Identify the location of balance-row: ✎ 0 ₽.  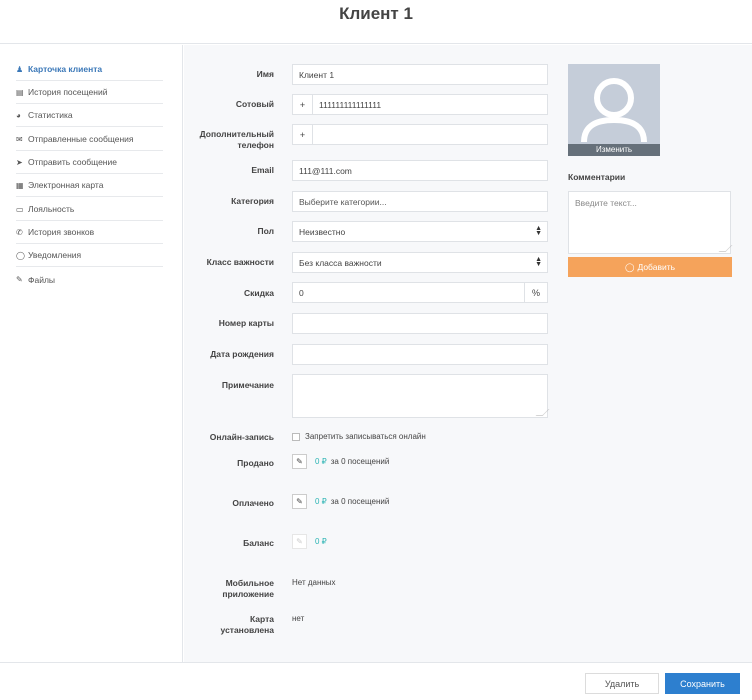
(311, 541).